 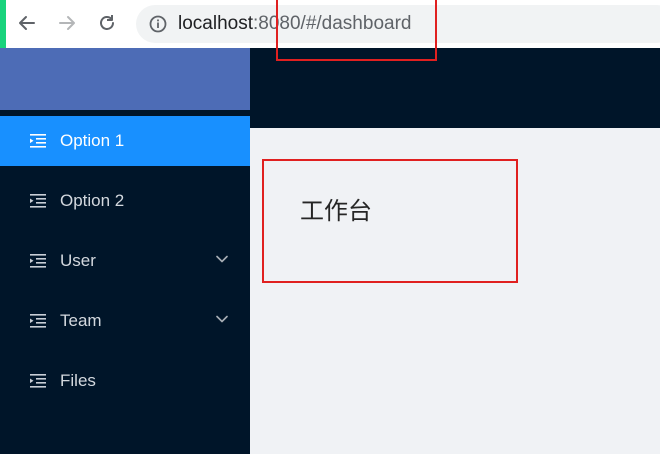 I want to click on sidebar-item-label: User, so click(x=78, y=260).